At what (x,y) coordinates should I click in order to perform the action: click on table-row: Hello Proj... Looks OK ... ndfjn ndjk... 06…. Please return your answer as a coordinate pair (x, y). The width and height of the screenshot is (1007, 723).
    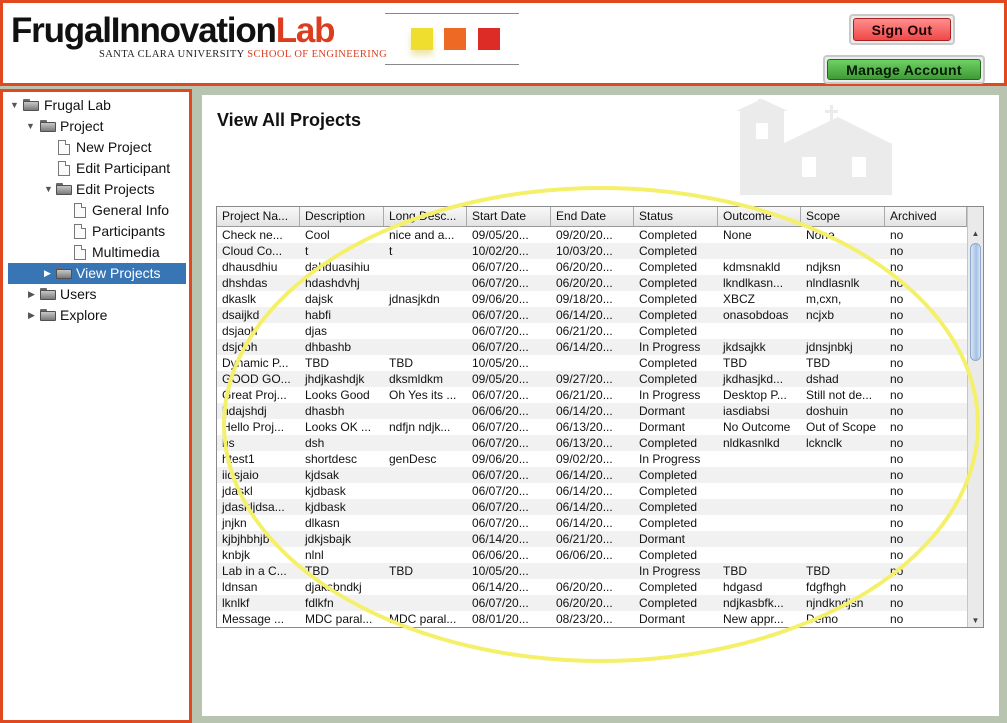
    Looking at the image, I should click on (592, 427).